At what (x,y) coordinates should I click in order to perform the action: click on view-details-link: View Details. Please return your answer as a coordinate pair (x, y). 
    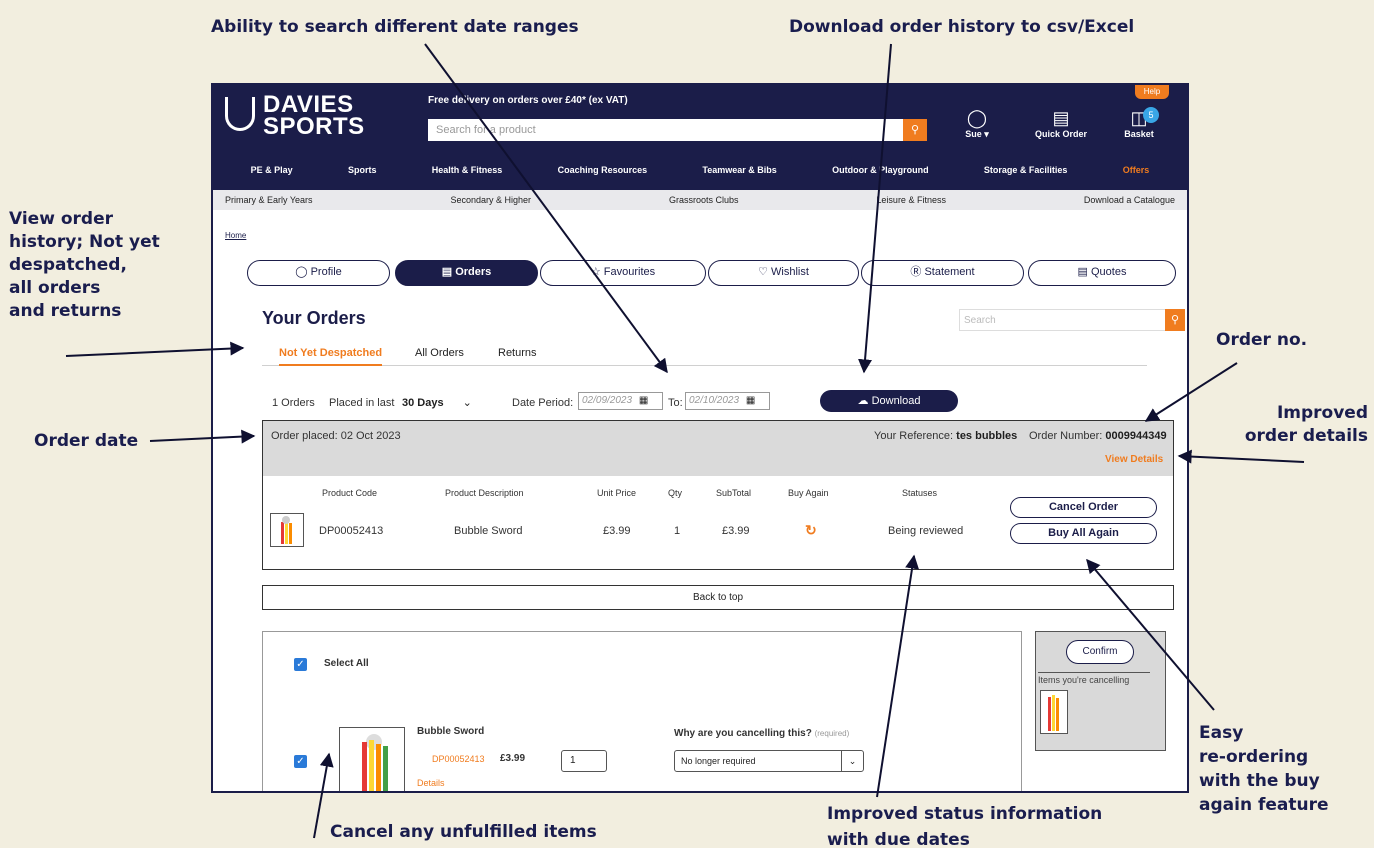
    Looking at the image, I should click on (1134, 459).